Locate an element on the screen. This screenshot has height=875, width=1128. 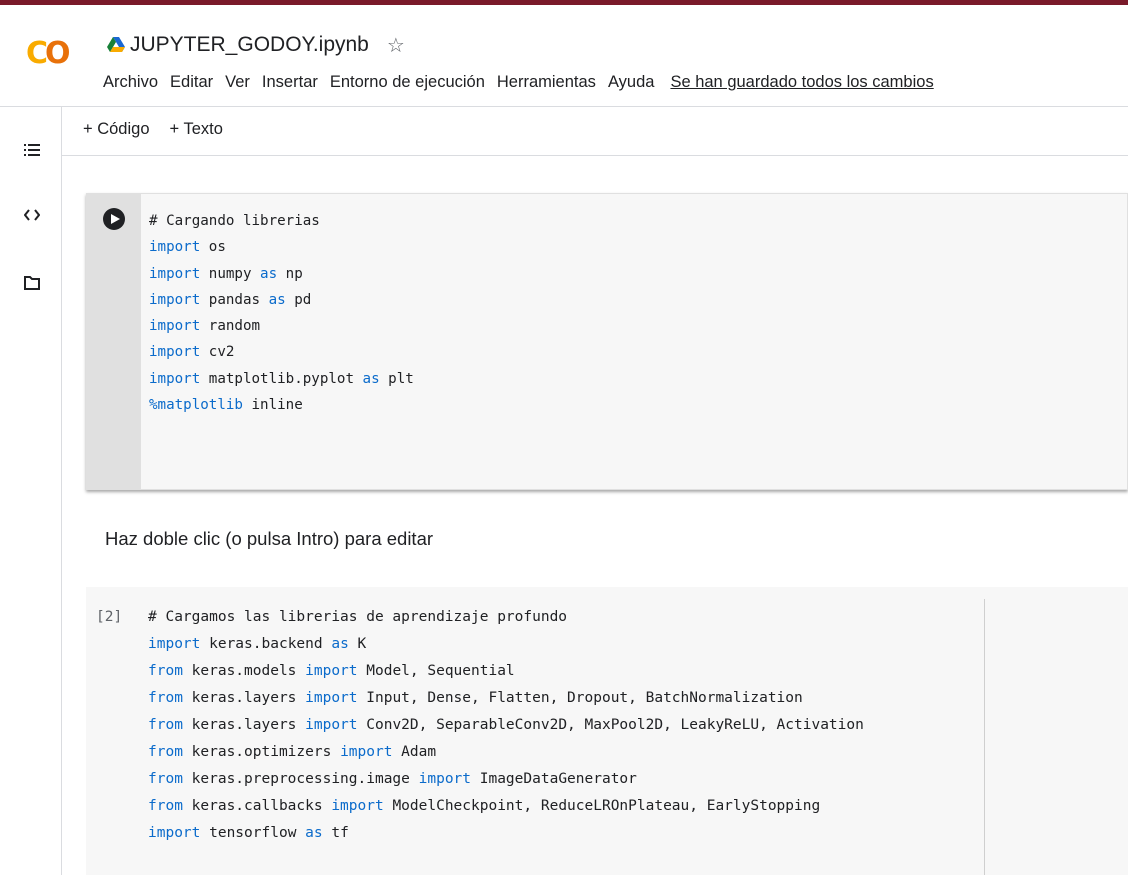
code-comment: # Cargando librerias is located at coordinates (234, 221).